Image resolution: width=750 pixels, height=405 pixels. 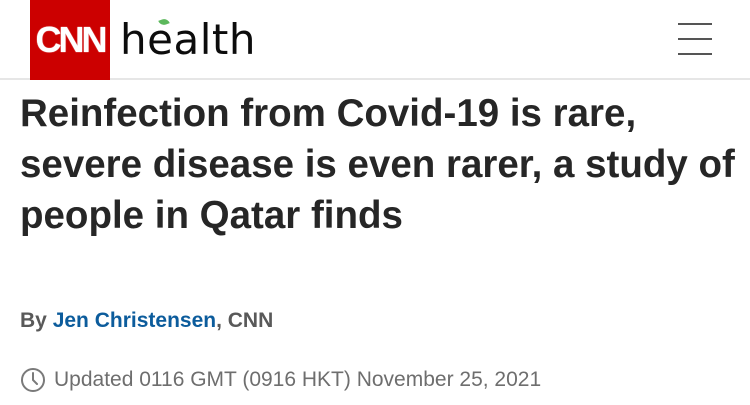 I want to click on author-link: Jen Christensen, so click(x=134, y=320).